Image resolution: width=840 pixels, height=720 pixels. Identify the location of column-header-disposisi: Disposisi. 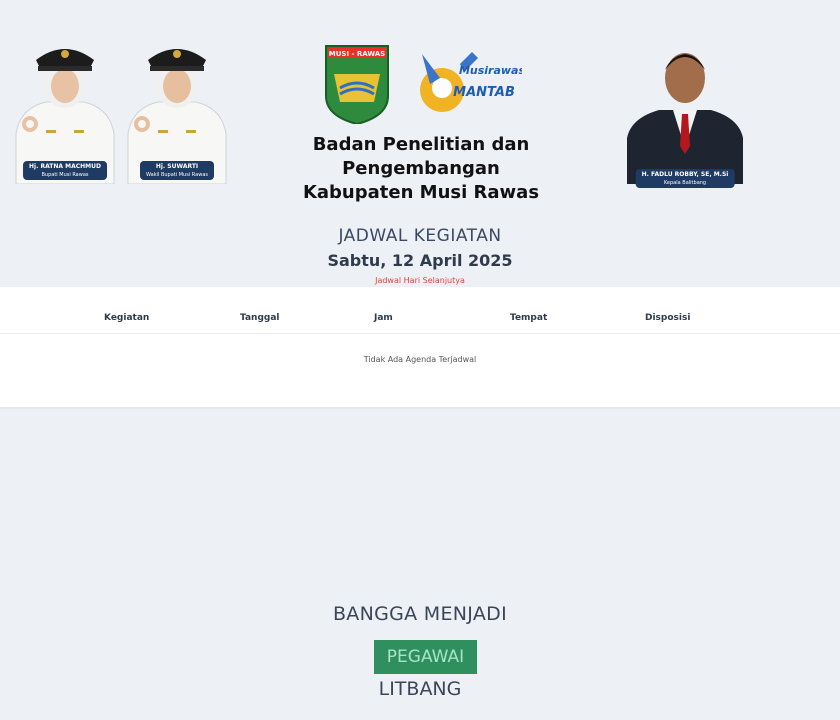
(668, 318).